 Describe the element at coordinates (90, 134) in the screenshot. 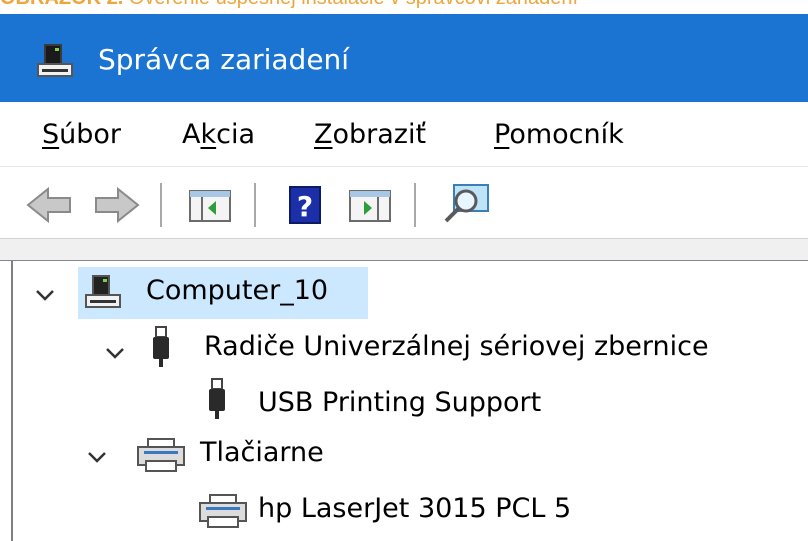

I see `menu-file-rest: úbor` at that location.